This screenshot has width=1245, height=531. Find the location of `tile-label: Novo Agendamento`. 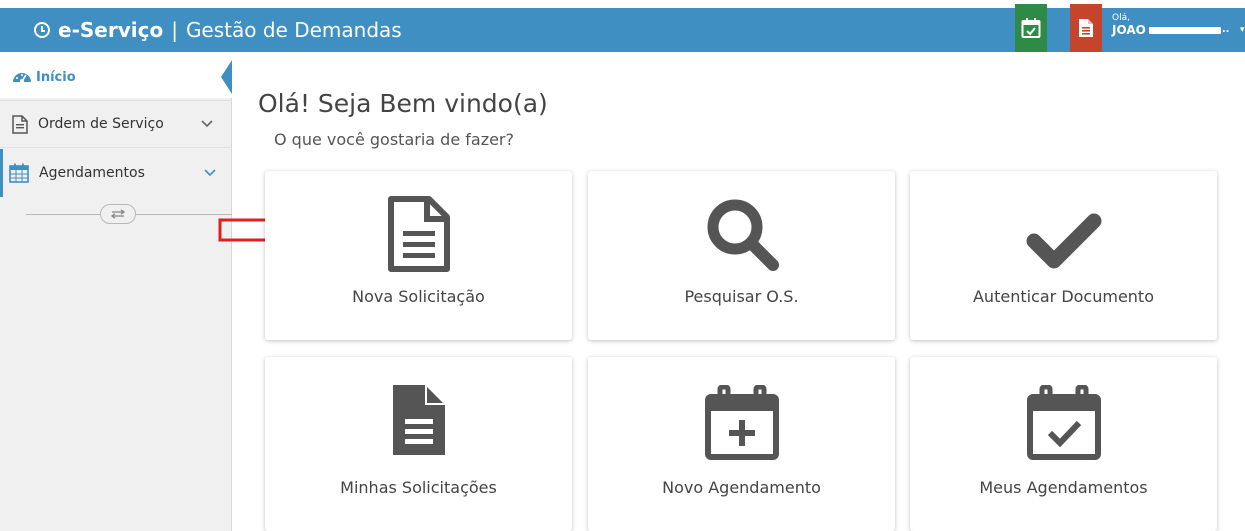

tile-label: Novo Agendamento is located at coordinates (741, 487).